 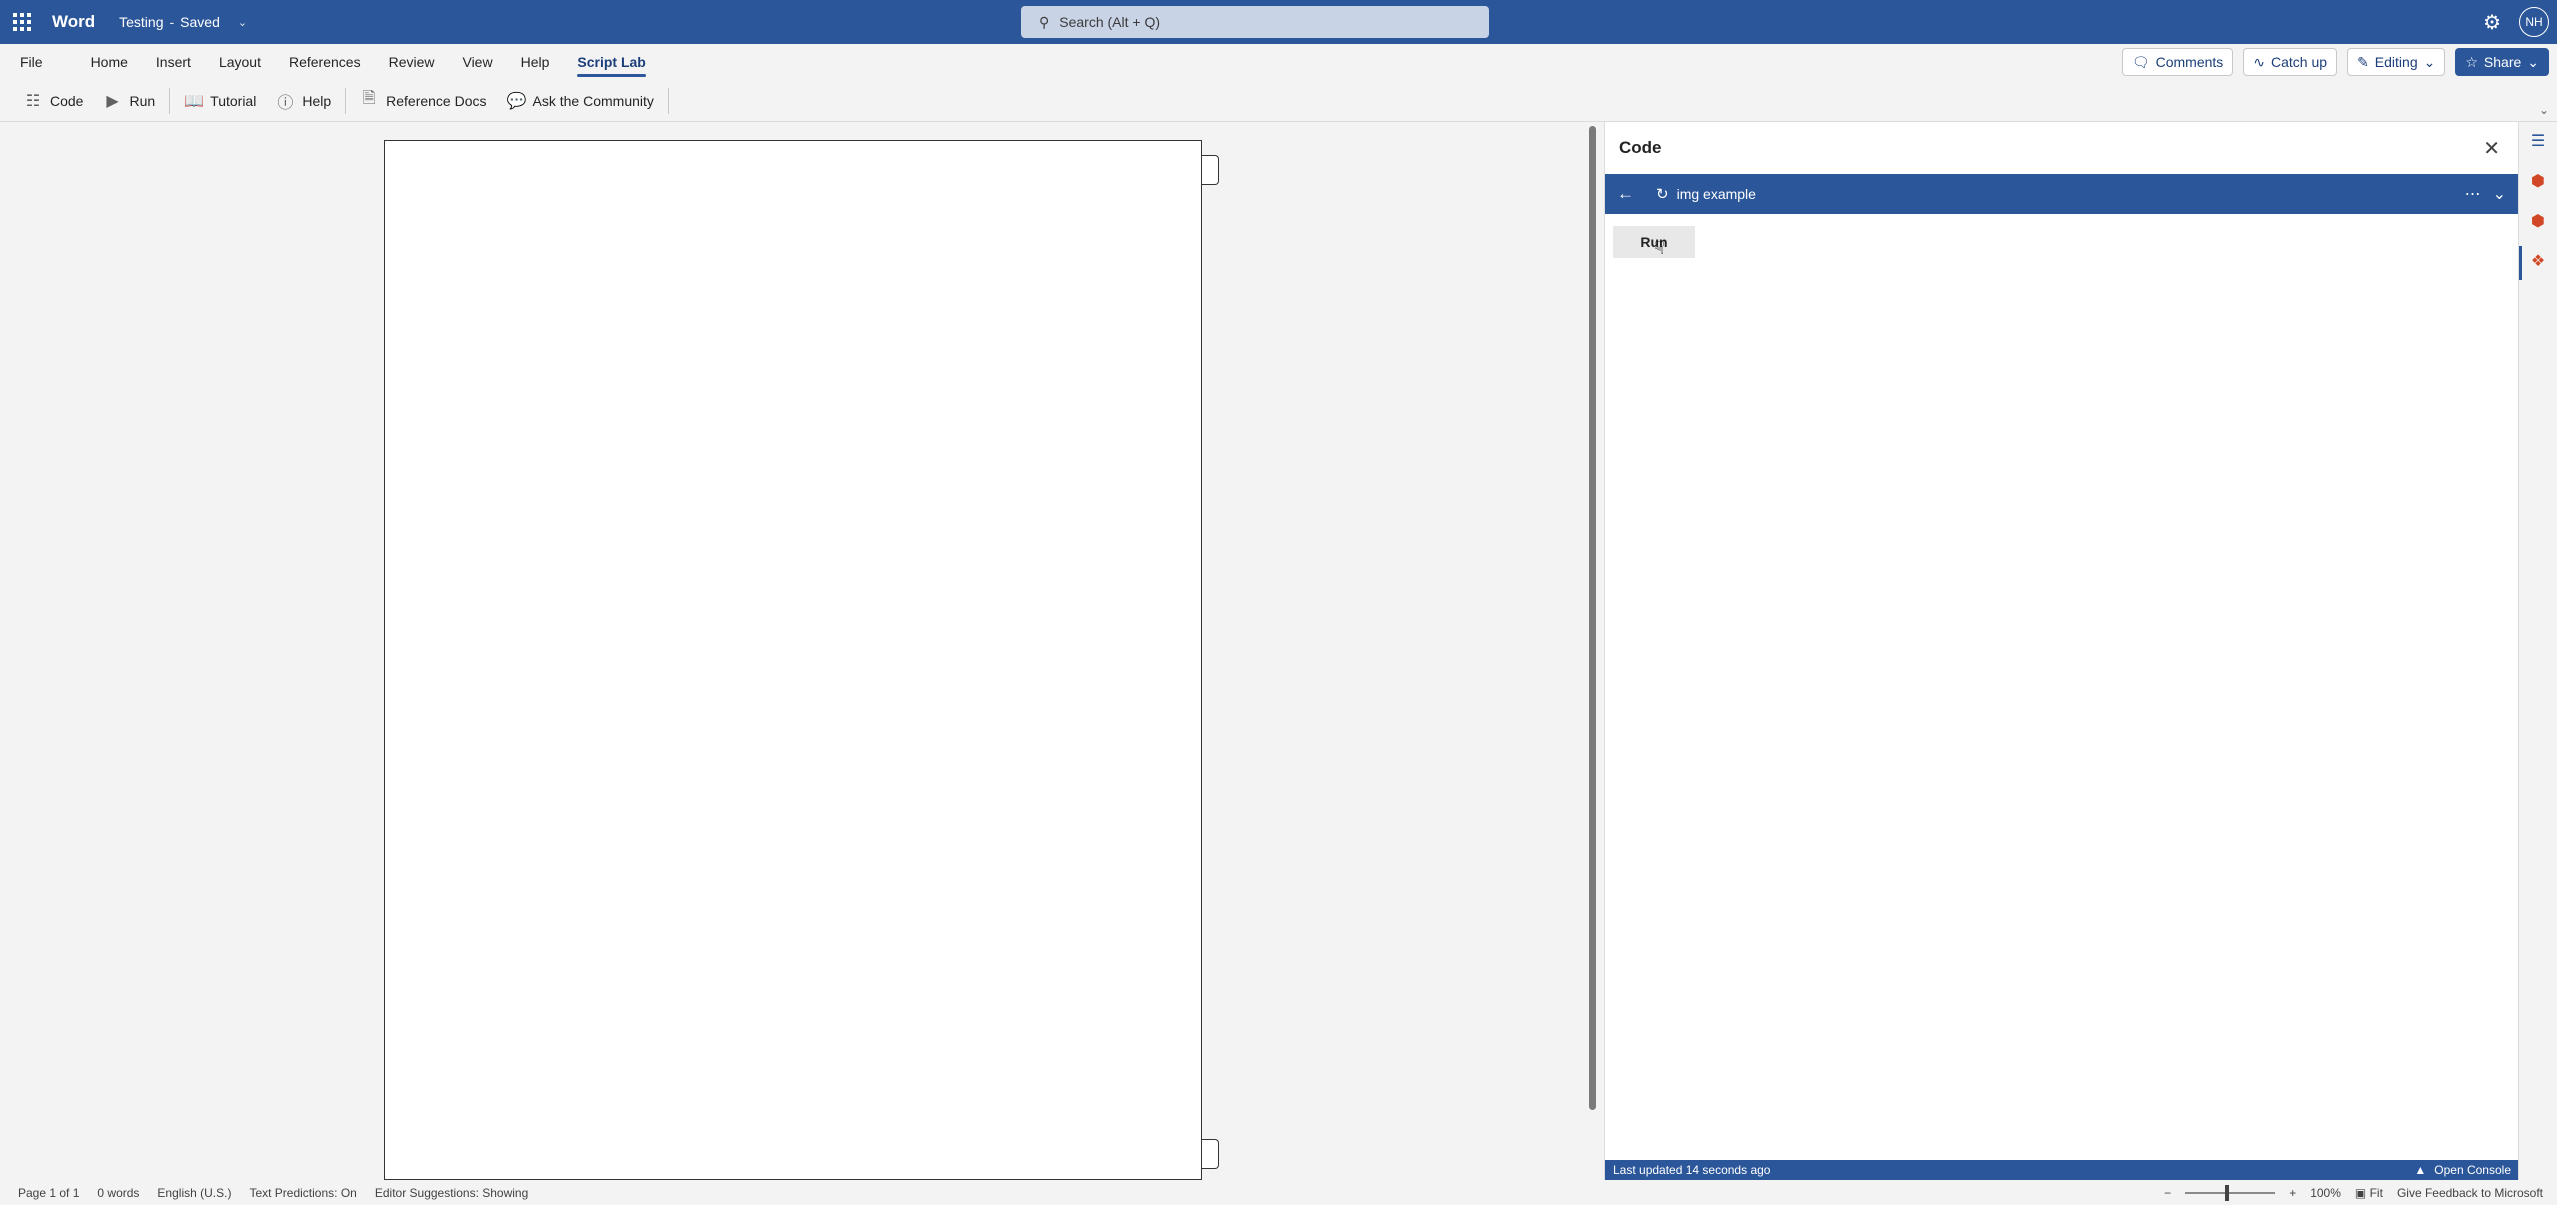 I want to click on hand-cursor-icon: ☟, so click(x=1659, y=248).